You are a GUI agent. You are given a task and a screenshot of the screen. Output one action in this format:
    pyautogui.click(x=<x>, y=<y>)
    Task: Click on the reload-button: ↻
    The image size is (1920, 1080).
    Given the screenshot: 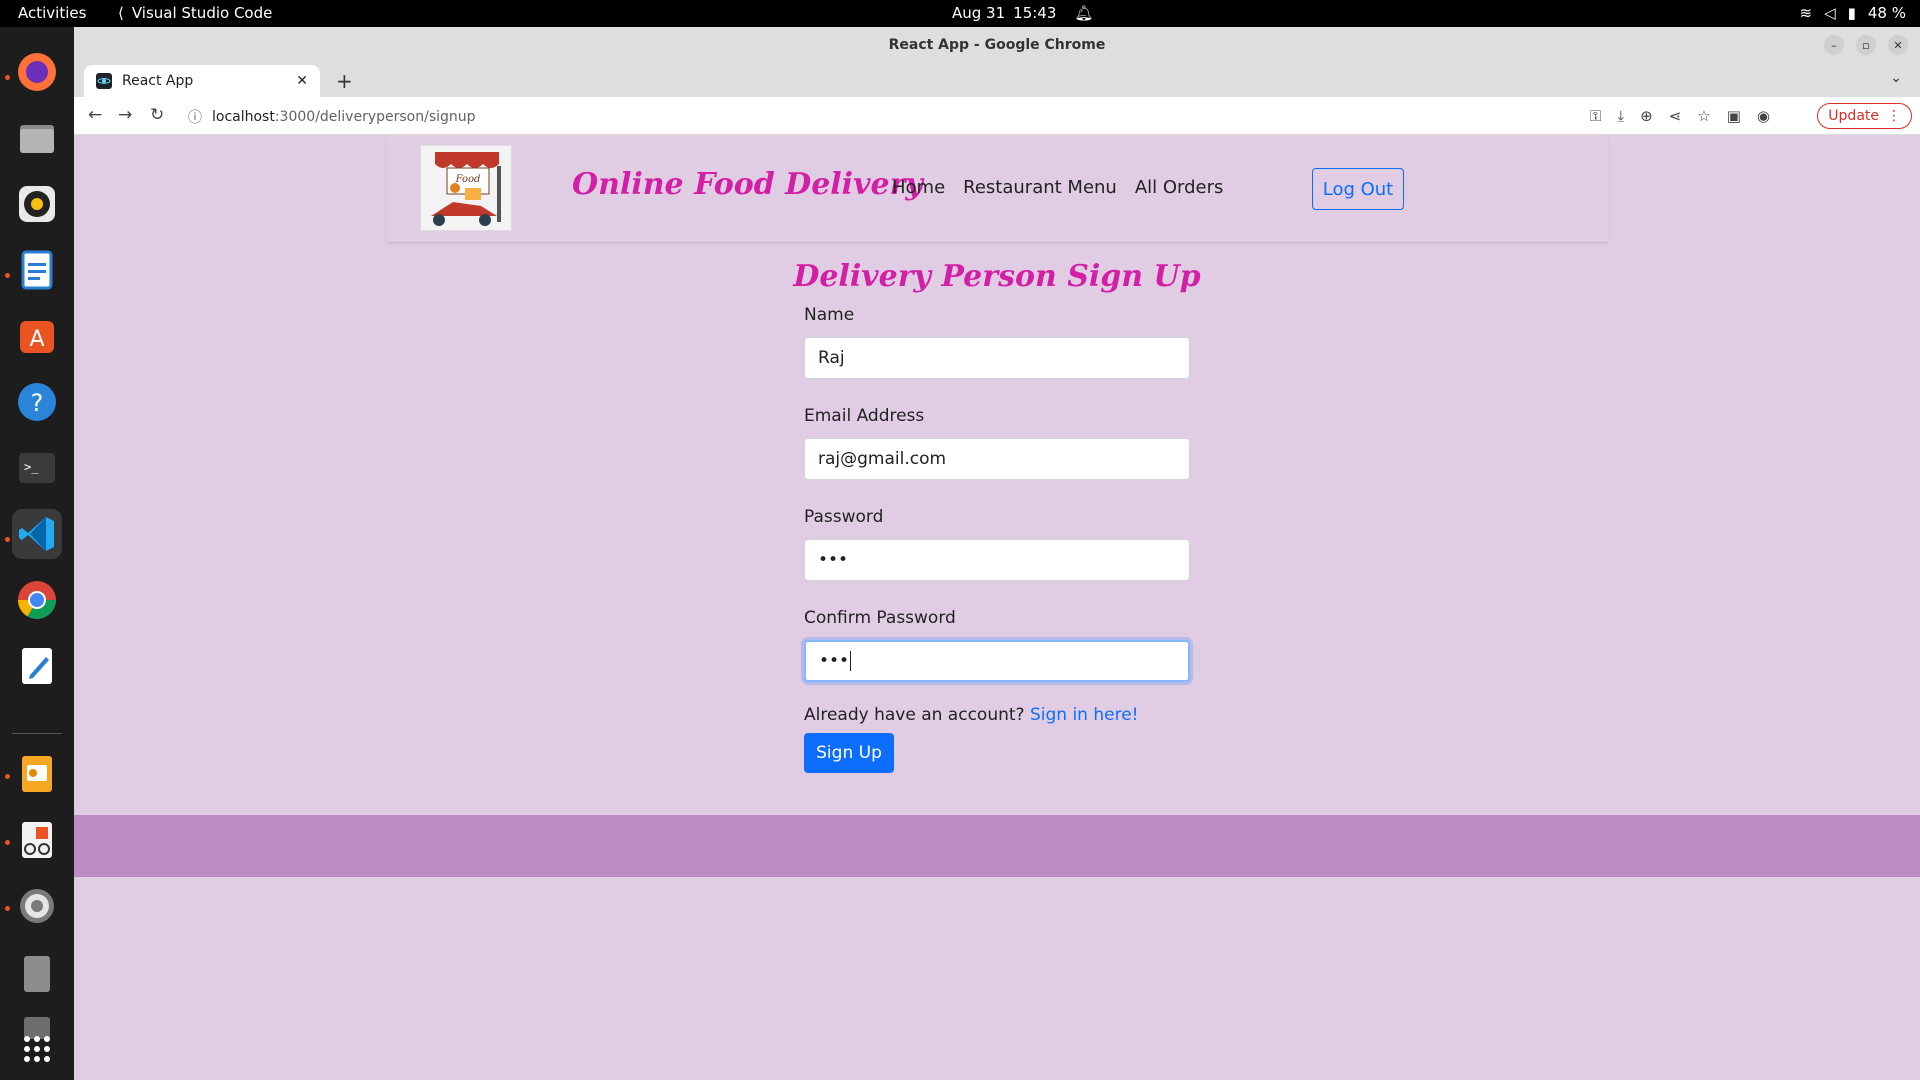 What is the action you would take?
    pyautogui.click(x=157, y=115)
    